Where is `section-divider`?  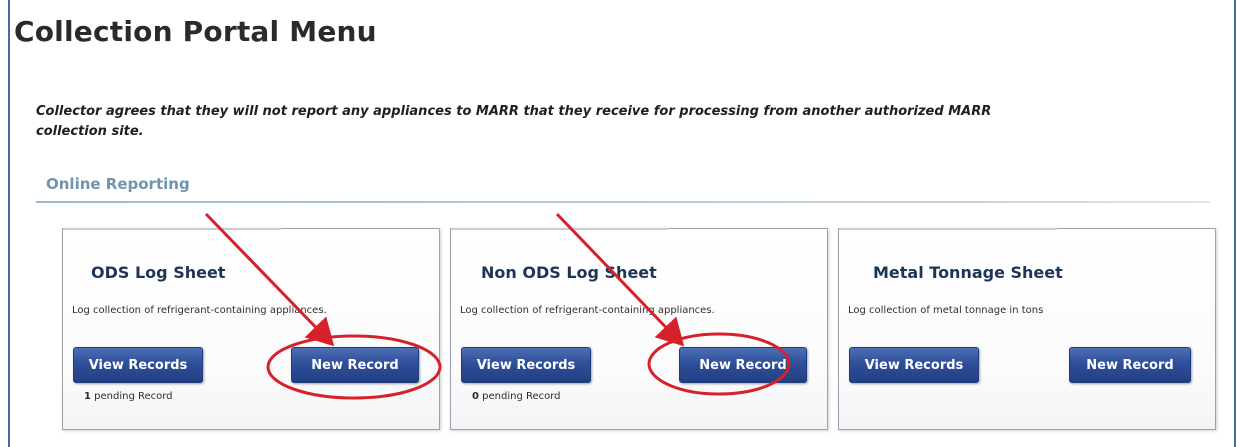
section-divider is located at coordinates (623, 202).